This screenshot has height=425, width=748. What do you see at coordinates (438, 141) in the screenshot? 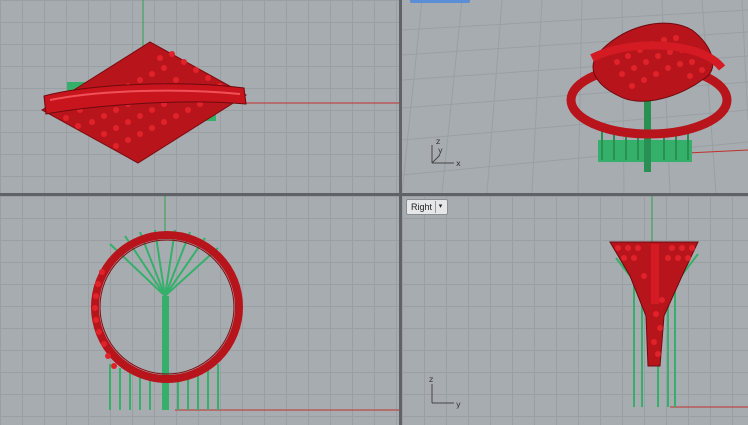
I see `persp-z-label: z` at bounding box center [438, 141].